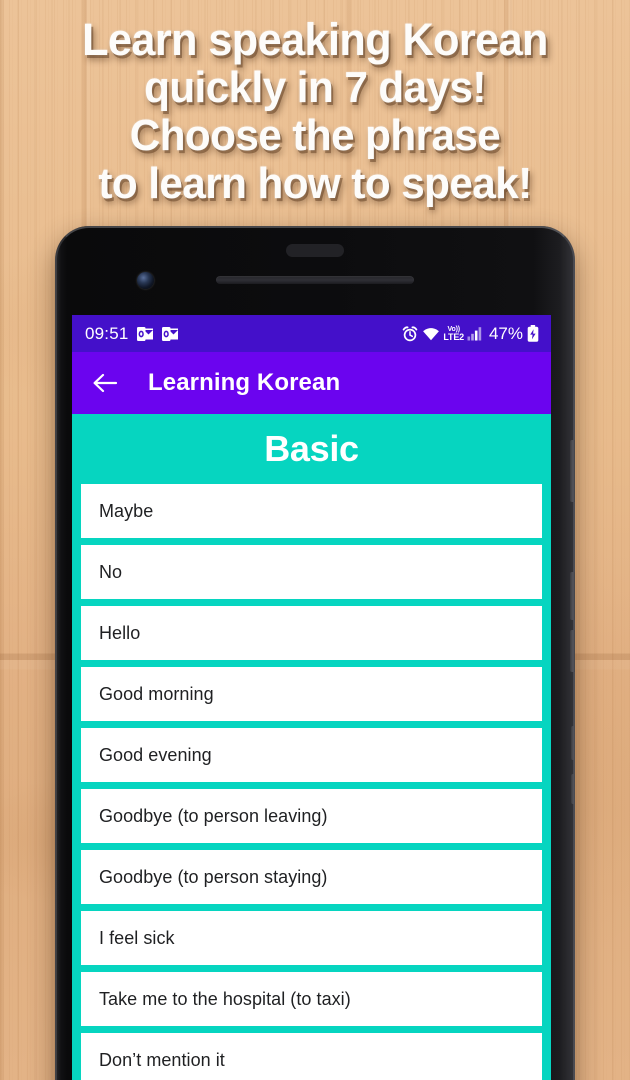 This screenshot has height=1080, width=630. What do you see at coordinates (137, 937) in the screenshot?
I see `phrase-label: I feel sick` at bounding box center [137, 937].